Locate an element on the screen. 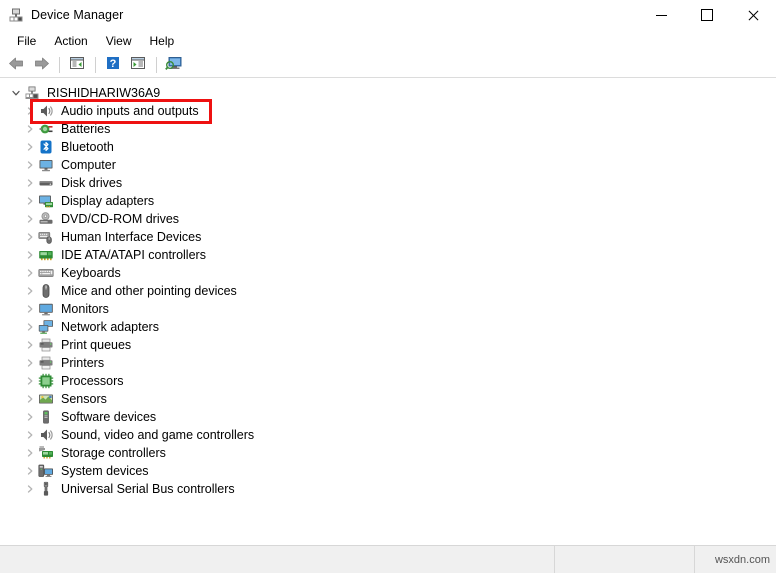  monitor-icon is located at coordinates (46, 309).